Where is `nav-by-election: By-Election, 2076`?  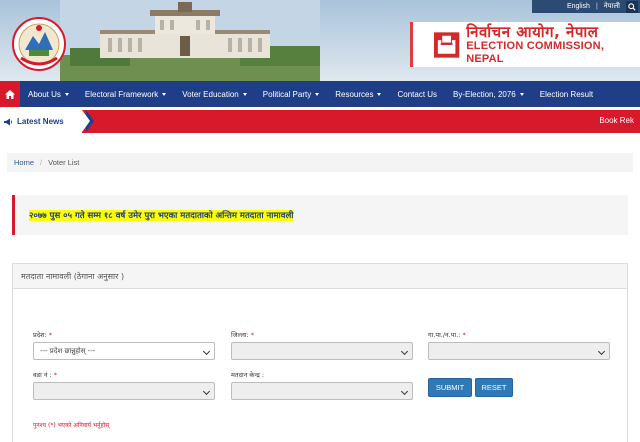
nav-by-election: By-Election, 2076 is located at coordinates (488, 94).